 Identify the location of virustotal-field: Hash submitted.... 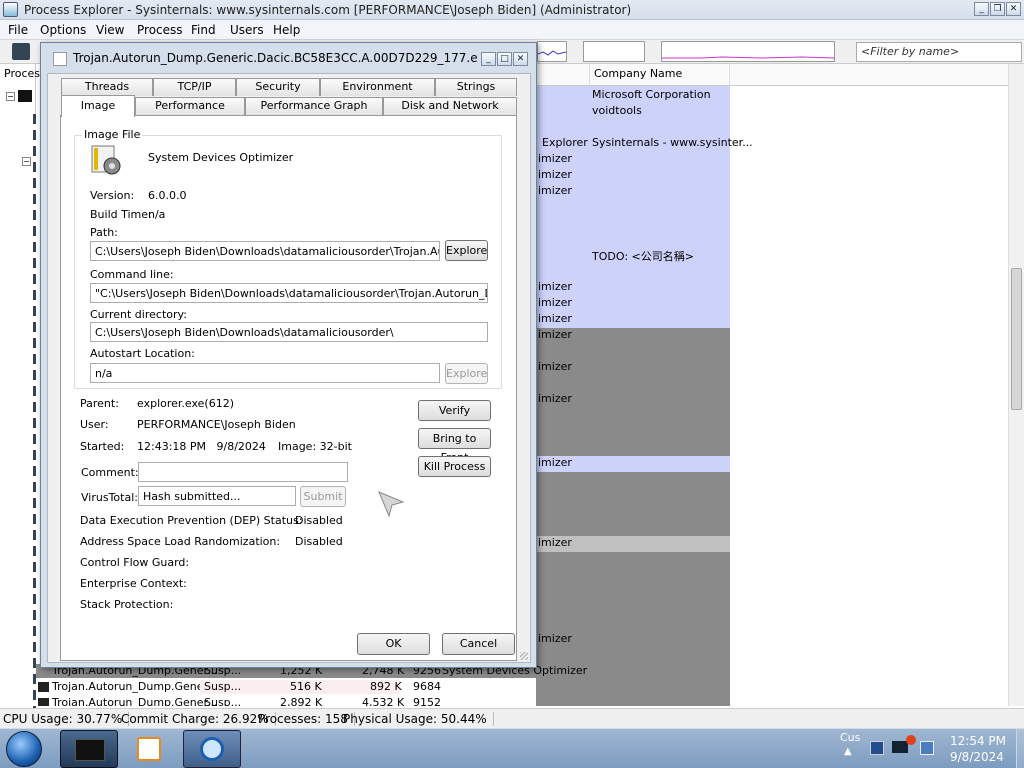
(217, 496).